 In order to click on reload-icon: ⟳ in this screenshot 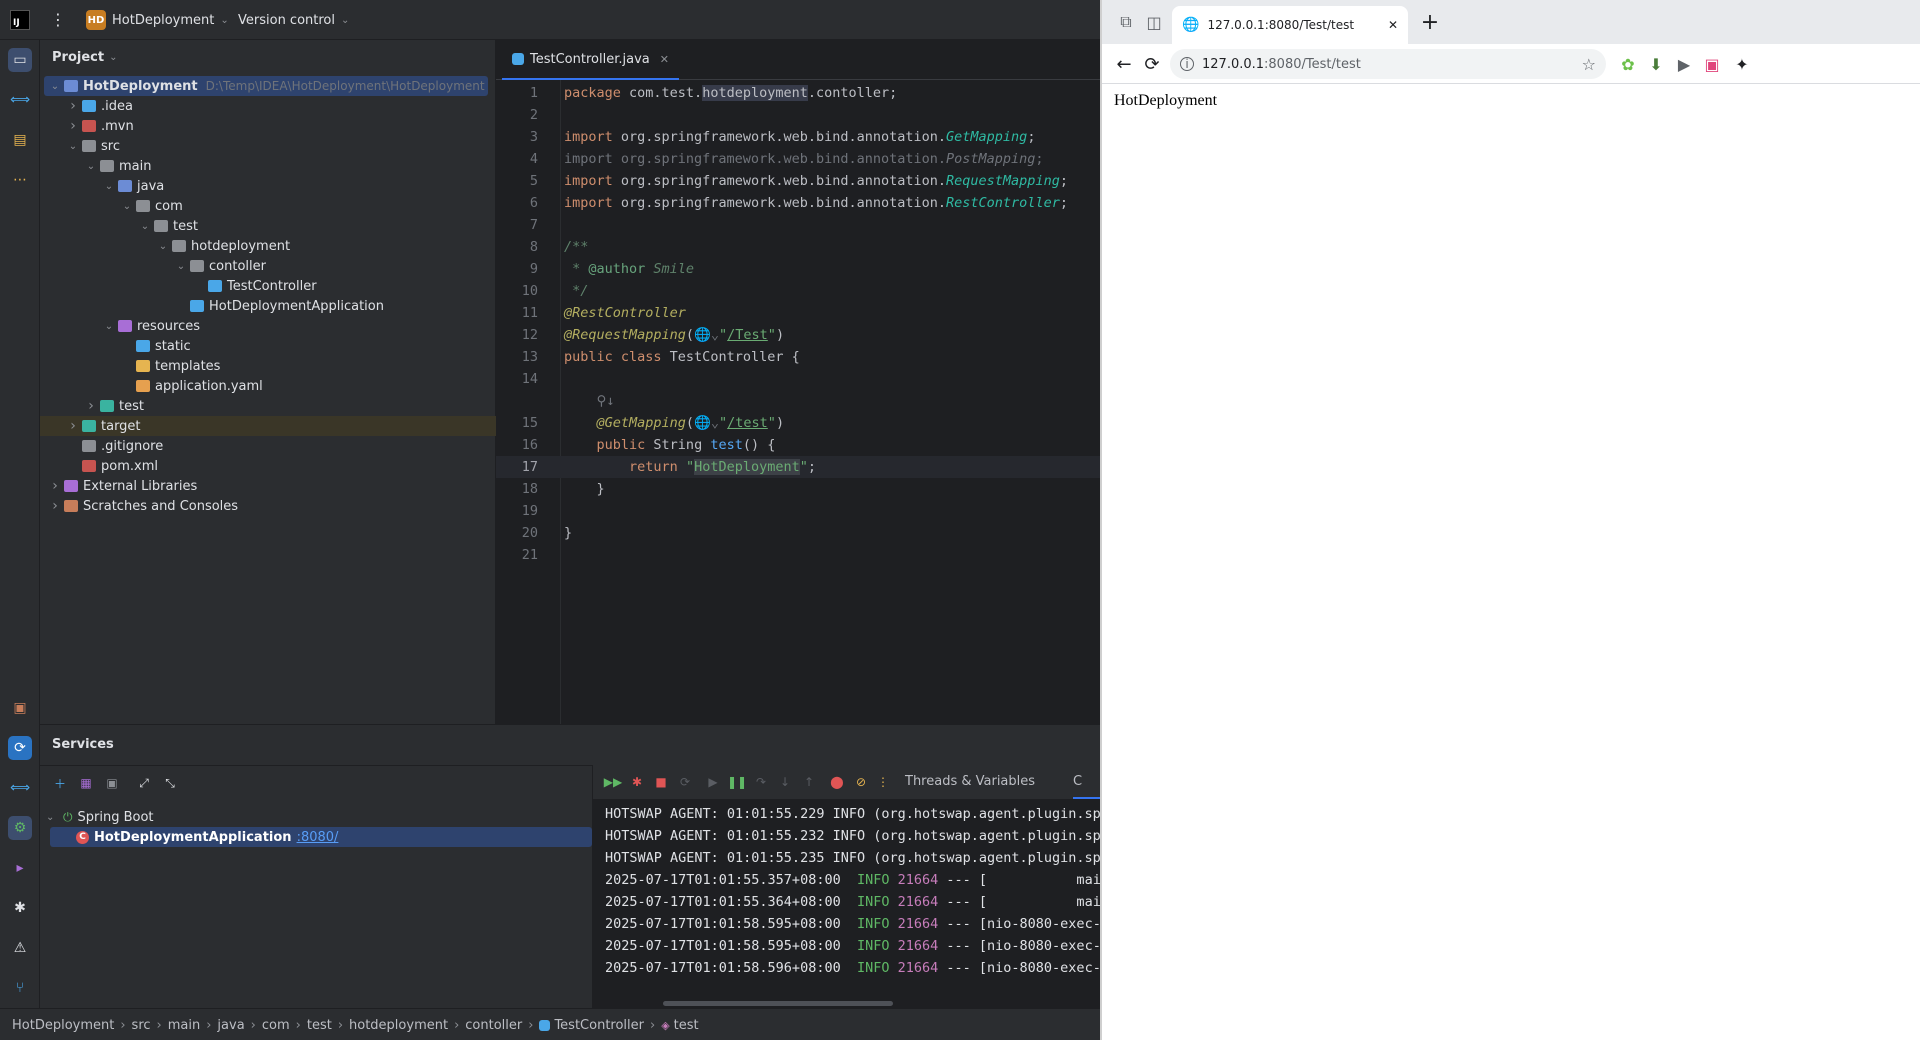, I will do `click(1152, 64)`.